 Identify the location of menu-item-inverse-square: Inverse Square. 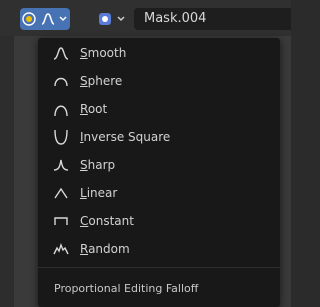
(159, 137).